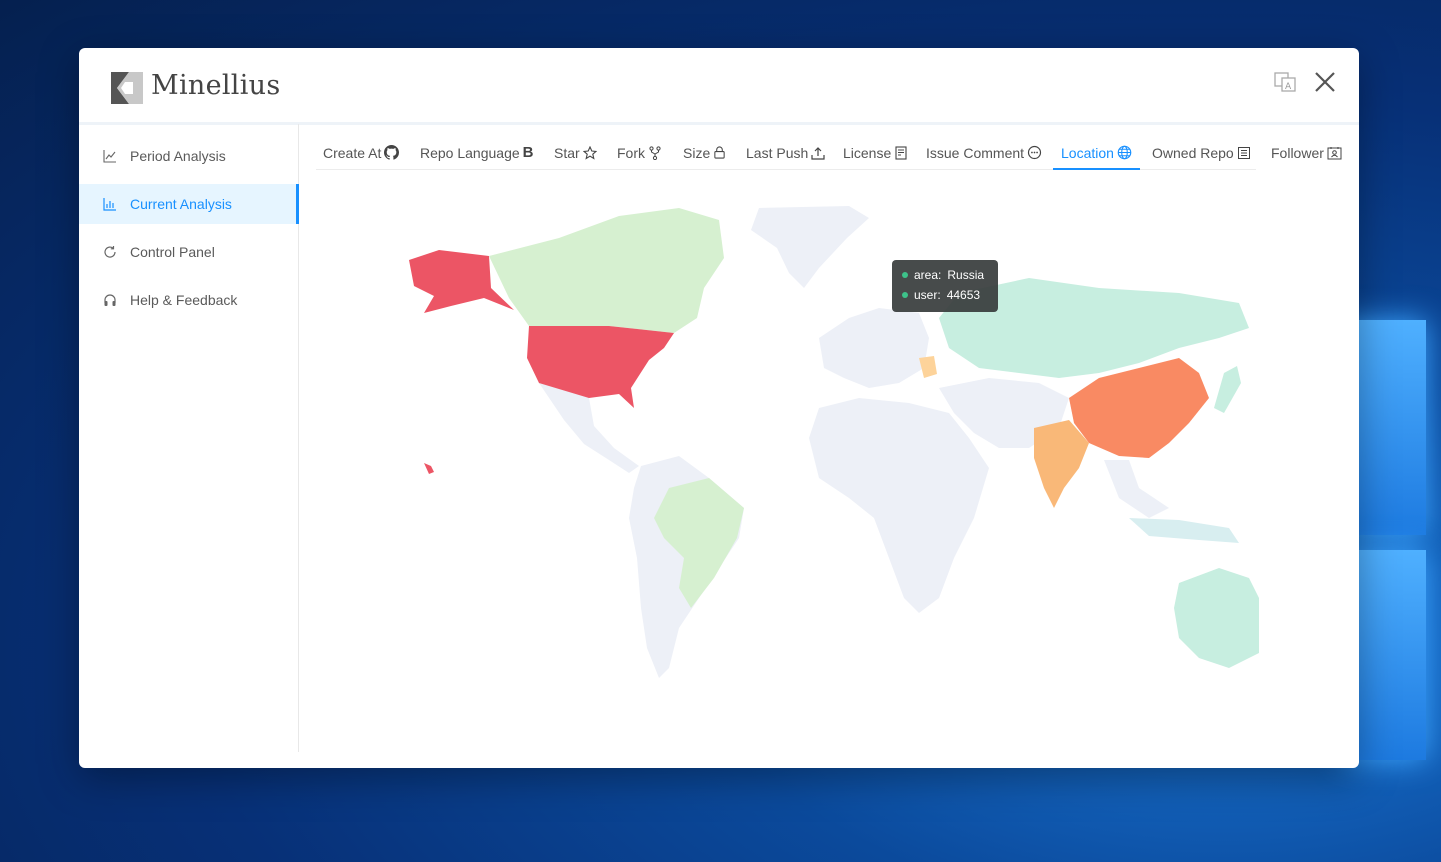 The width and height of the screenshot is (1441, 862). I want to click on map-region-europe, so click(874, 348).